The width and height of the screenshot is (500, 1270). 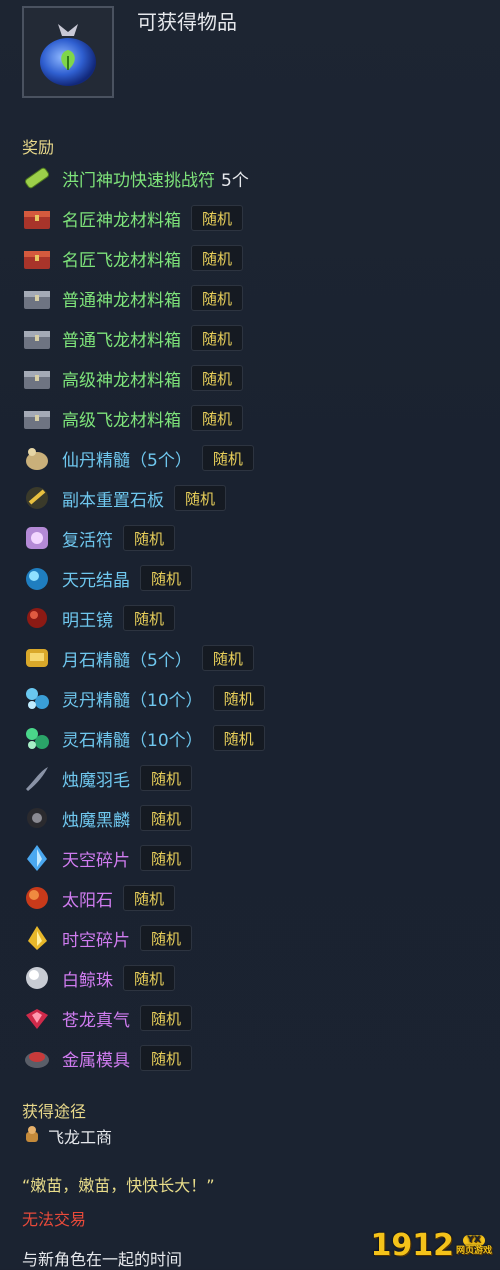 What do you see at coordinates (138, 180) in the screenshot?
I see `reward-item-name: 洪门神功快速挑战符` at bounding box center [138, 180].